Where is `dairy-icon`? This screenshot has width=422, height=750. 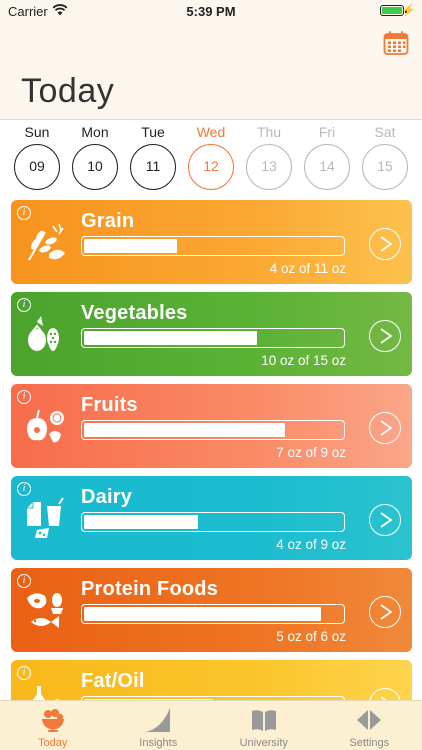
dairy-icon is located at coordinates (45, 517).